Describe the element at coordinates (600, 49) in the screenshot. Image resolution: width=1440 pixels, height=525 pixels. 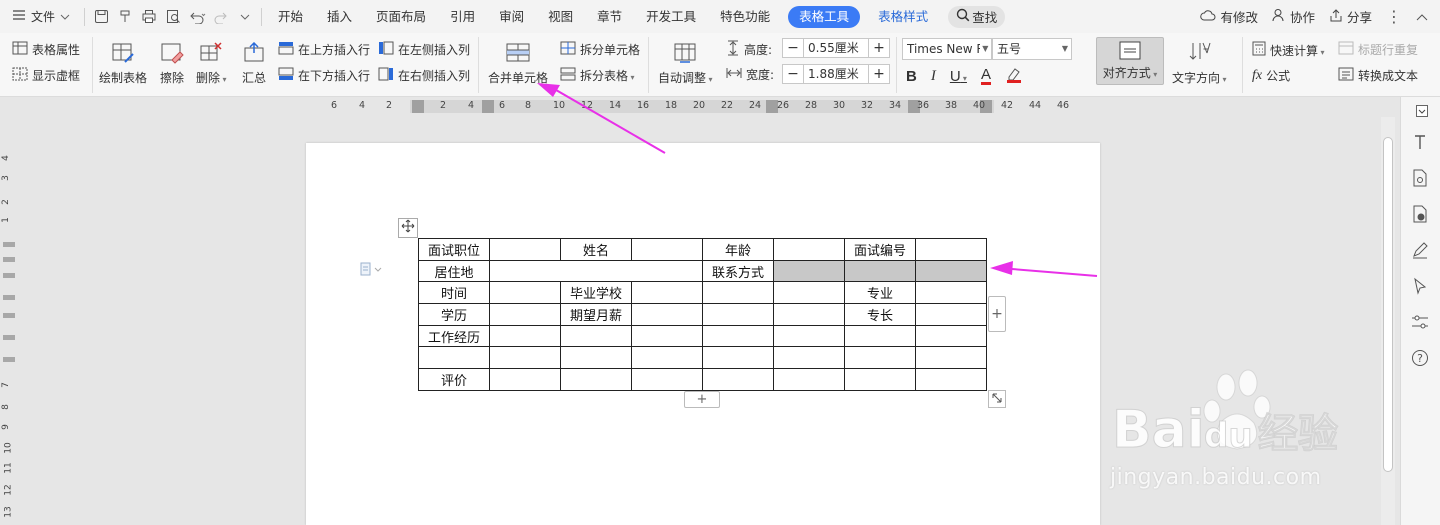
I see `split-cells-button: 拆分单元格` at that location.